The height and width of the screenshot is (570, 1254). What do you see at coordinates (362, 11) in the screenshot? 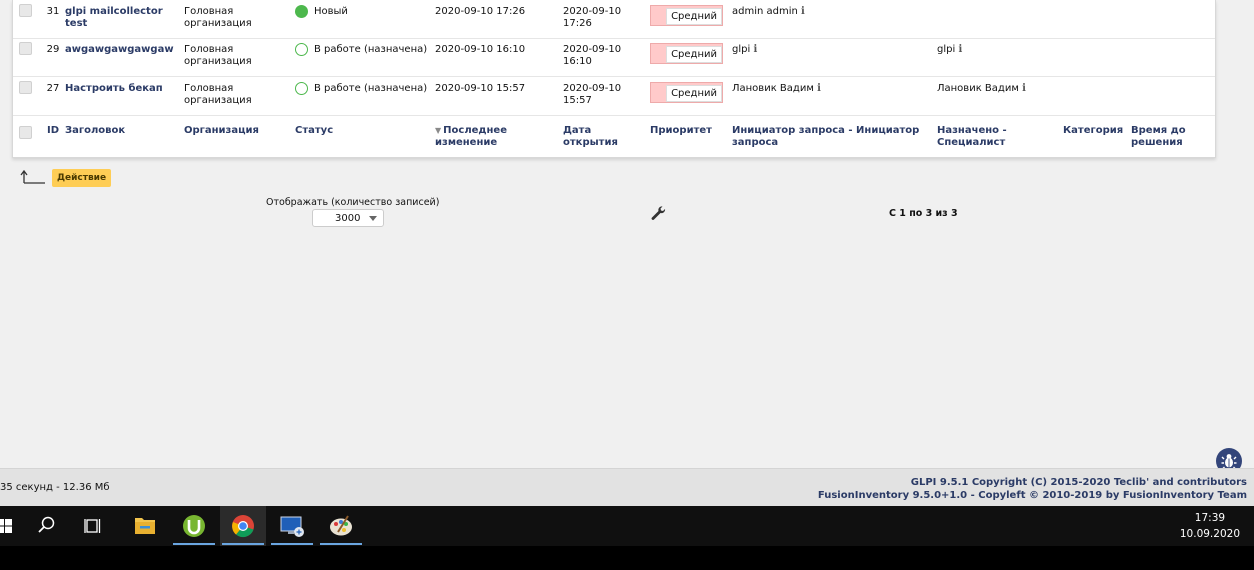
I see `ticket-status: Новый` at bounding box center [362, 11].